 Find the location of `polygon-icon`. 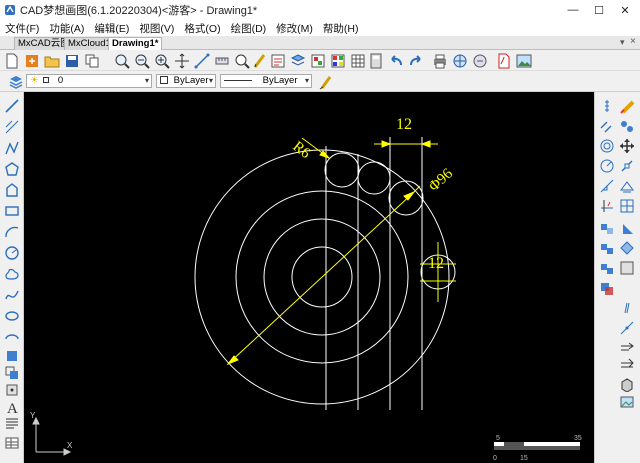

polygon-icon is located at coordinates (12, 169).